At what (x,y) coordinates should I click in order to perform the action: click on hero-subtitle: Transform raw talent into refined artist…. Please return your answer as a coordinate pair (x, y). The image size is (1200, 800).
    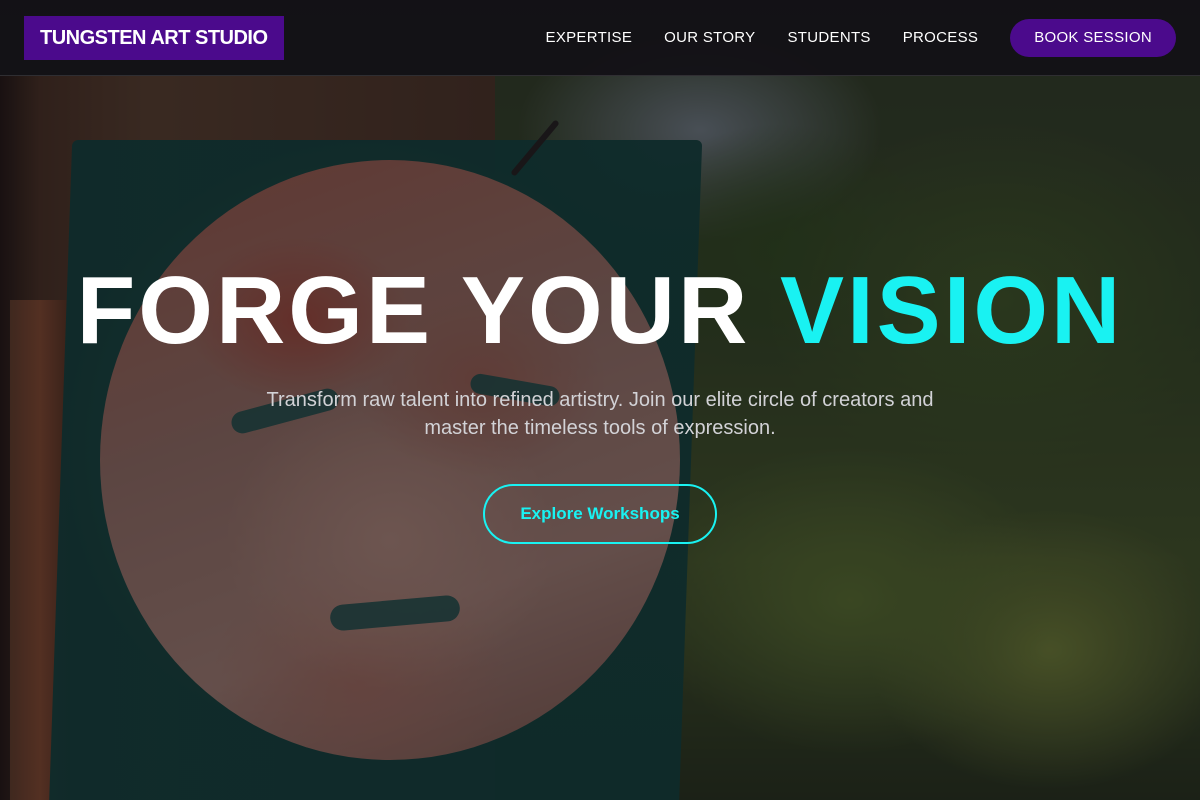
    Looking at the image, I should click on (600, 414).